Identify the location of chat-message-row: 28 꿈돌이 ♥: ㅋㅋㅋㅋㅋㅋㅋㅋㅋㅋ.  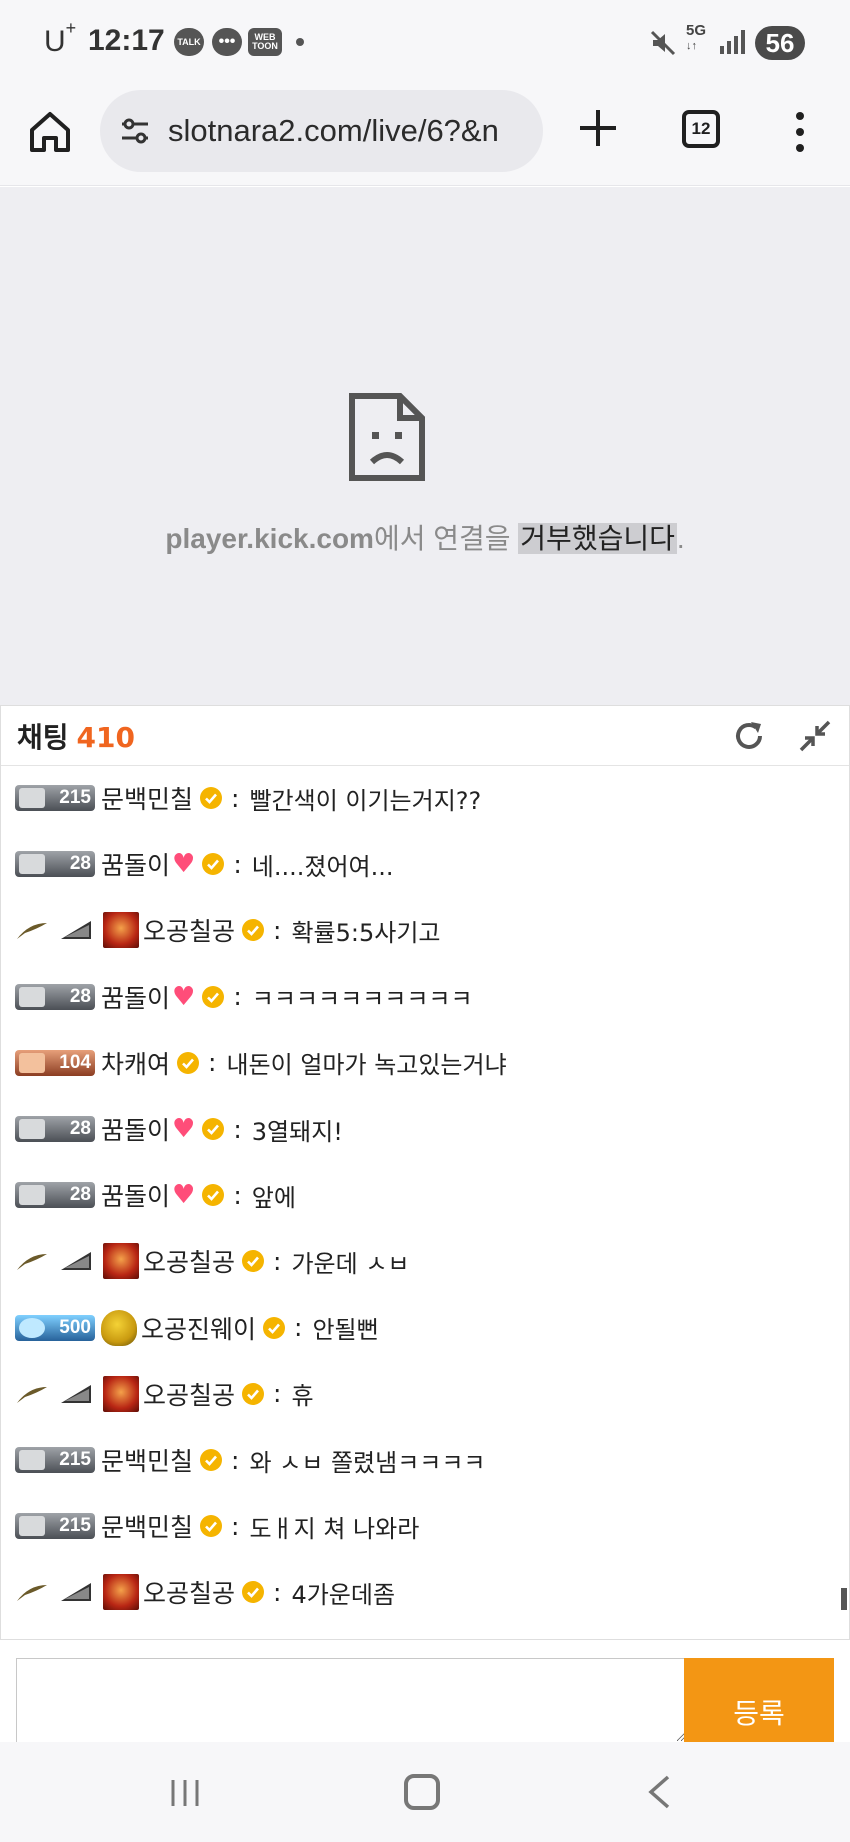
(244, 997).